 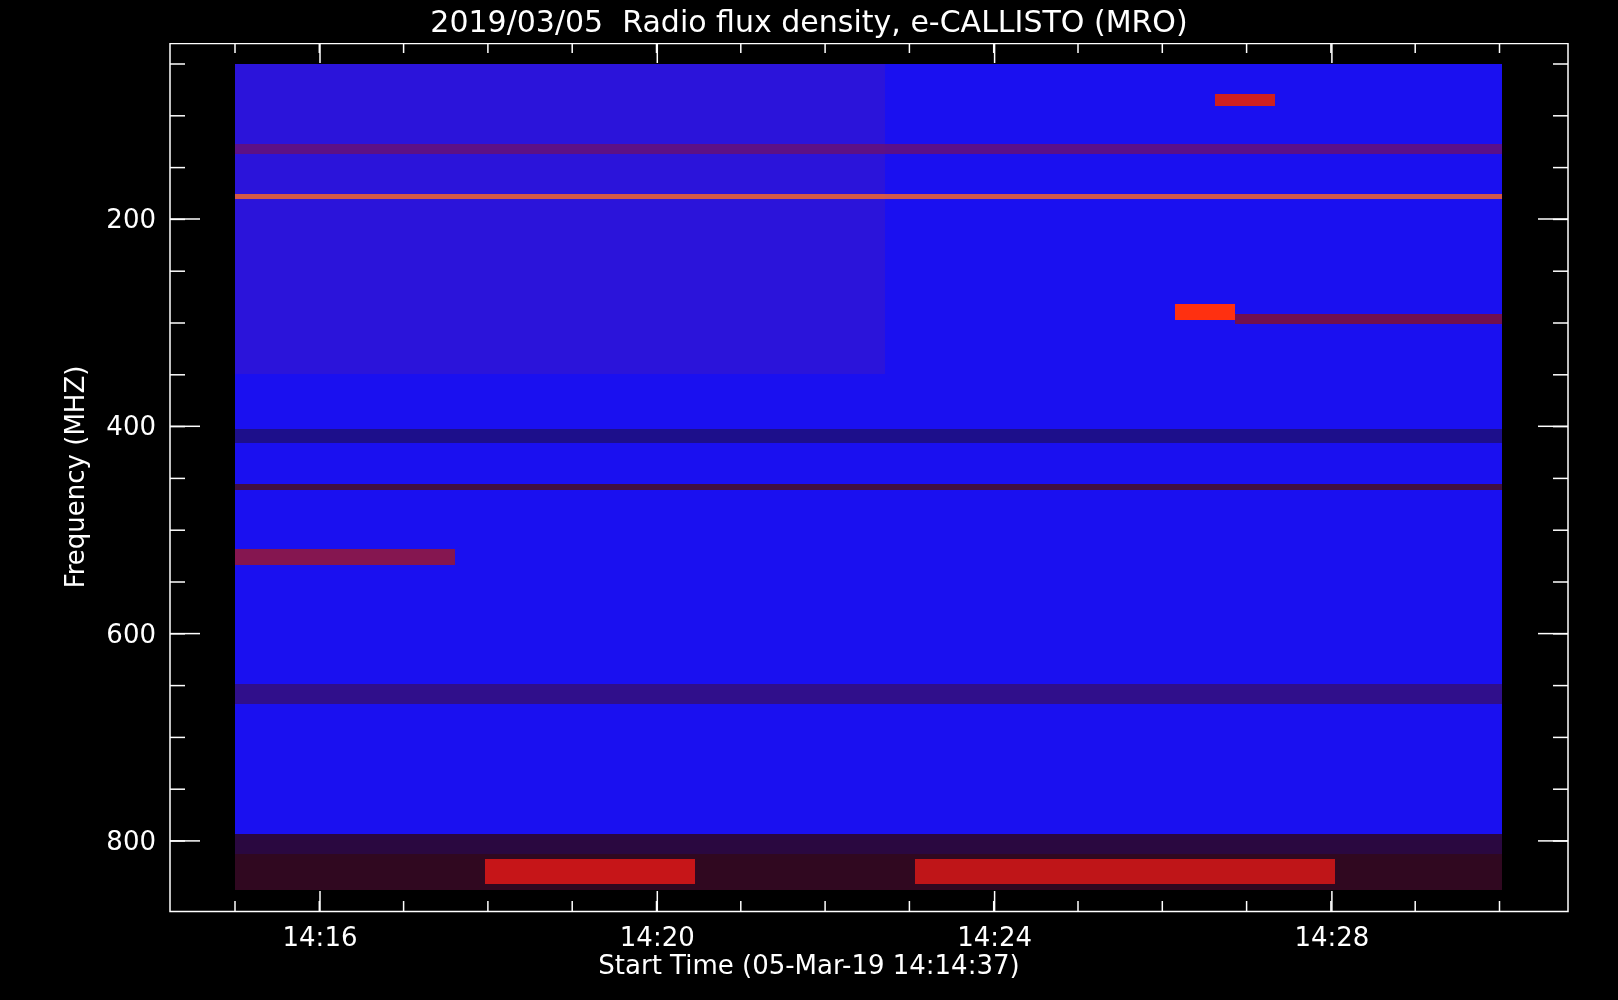 I want to click on tick-label: 14:28, so click(x=1332, y=935).